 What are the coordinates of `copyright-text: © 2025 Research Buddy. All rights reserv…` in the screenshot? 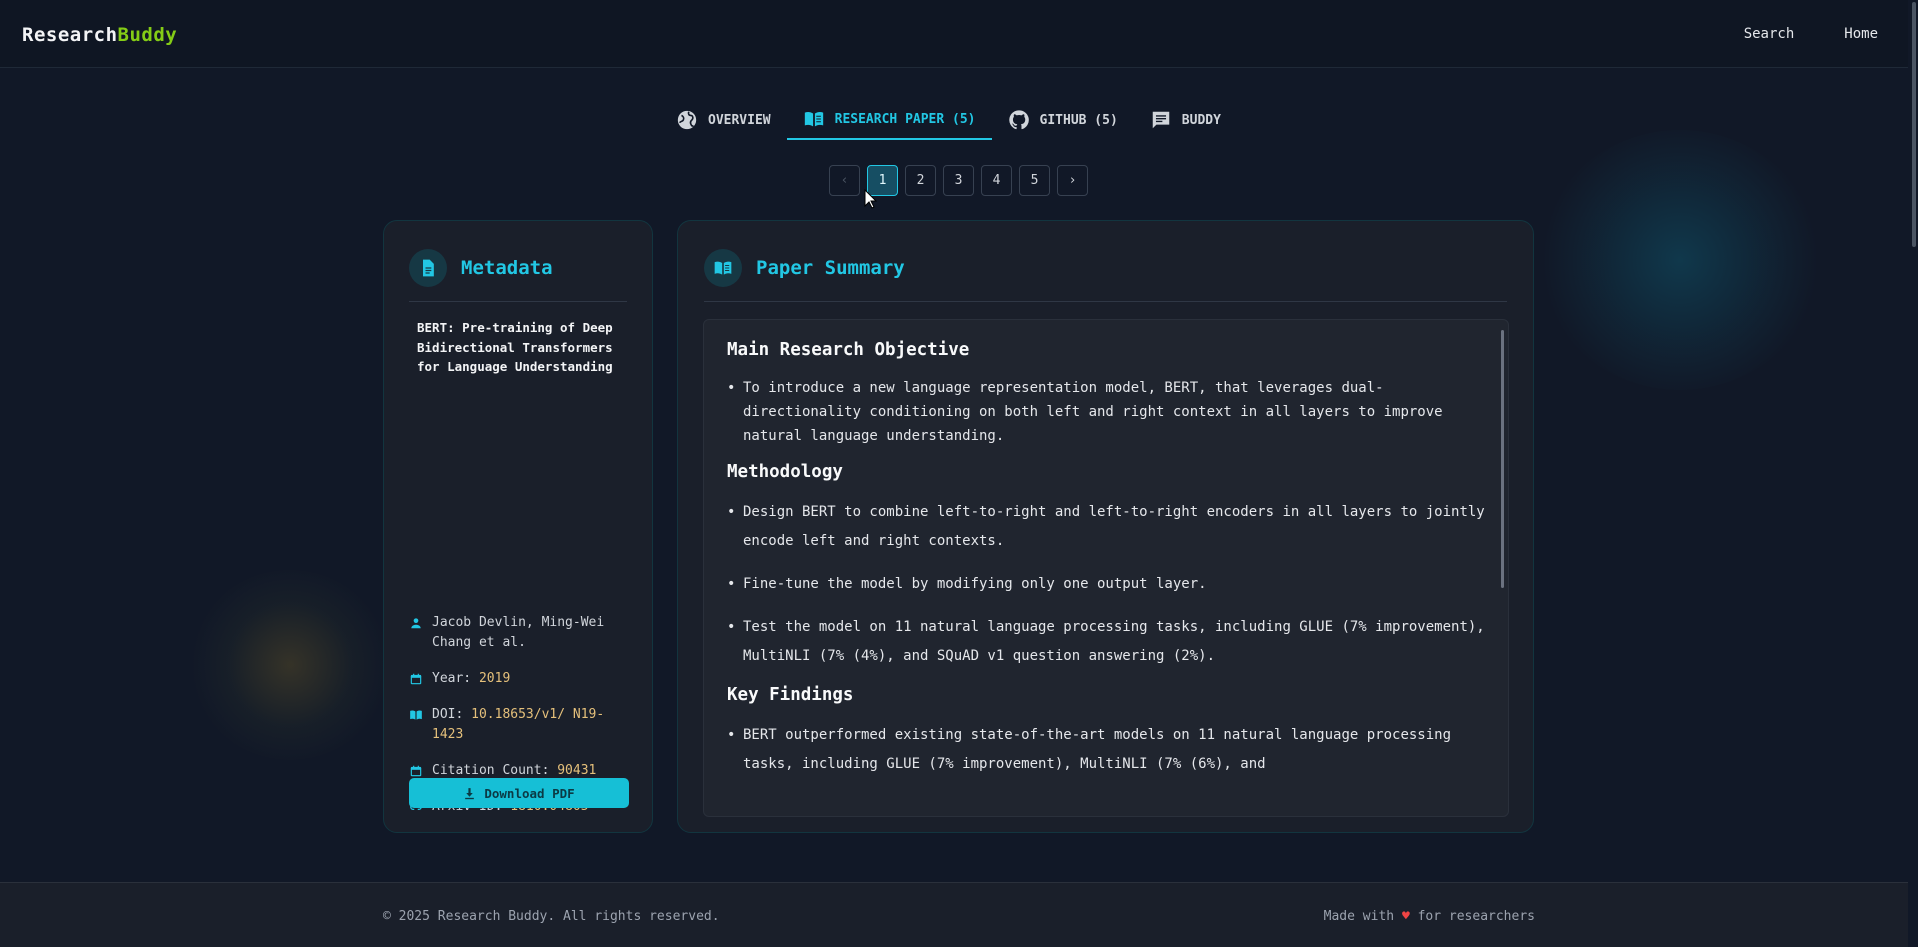 It's located at (551, 916).